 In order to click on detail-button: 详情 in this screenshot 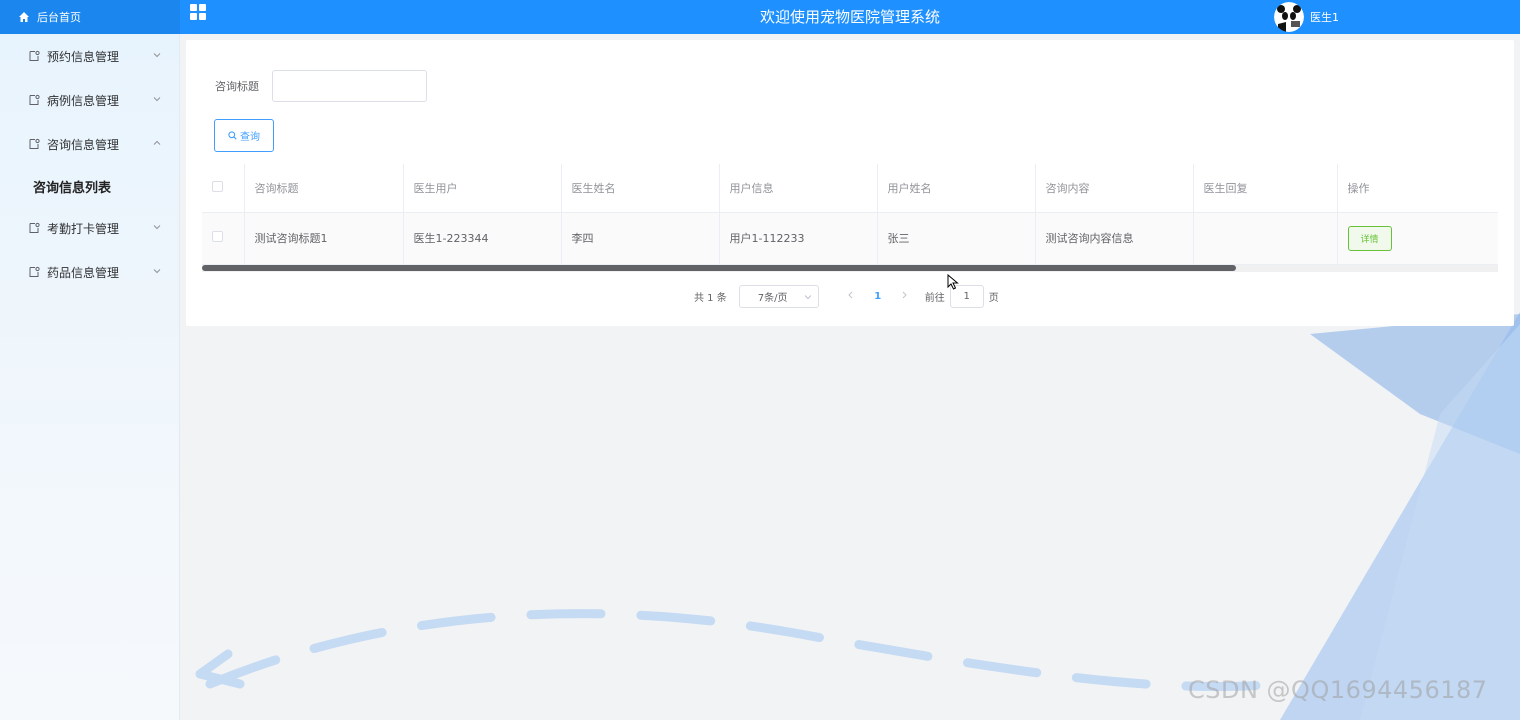, I will do `click(1369, 238)`.